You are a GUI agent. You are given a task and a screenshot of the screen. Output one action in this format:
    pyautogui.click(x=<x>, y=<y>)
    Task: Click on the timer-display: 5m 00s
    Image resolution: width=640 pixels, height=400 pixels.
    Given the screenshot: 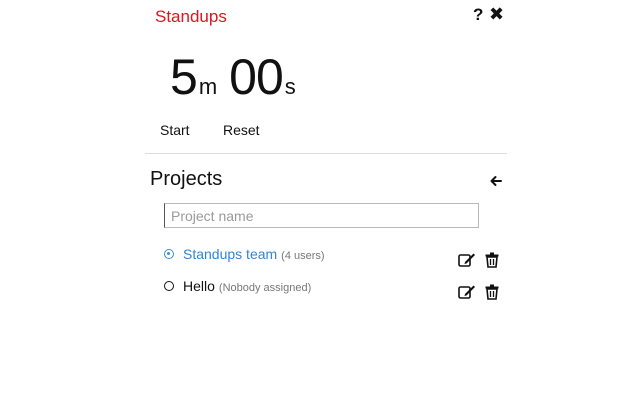 What is the action you would take?
    pyautogui.click(x=233, y=77)
    